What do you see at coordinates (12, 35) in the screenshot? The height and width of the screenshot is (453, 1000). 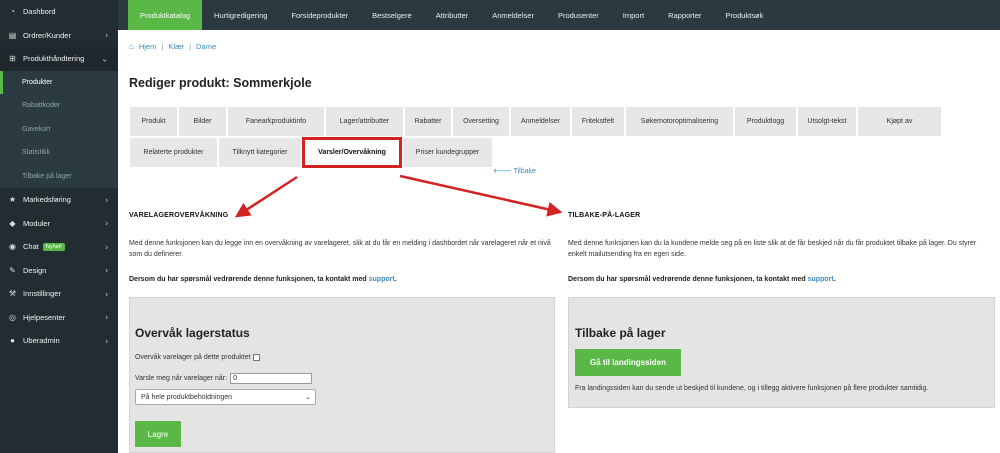 I see `inbox-icon: ▤` at bounding box center [12, 35].